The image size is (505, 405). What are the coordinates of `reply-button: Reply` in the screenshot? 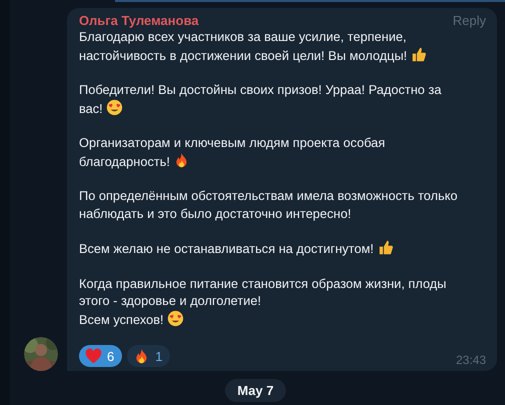 It's located at (469, 20).